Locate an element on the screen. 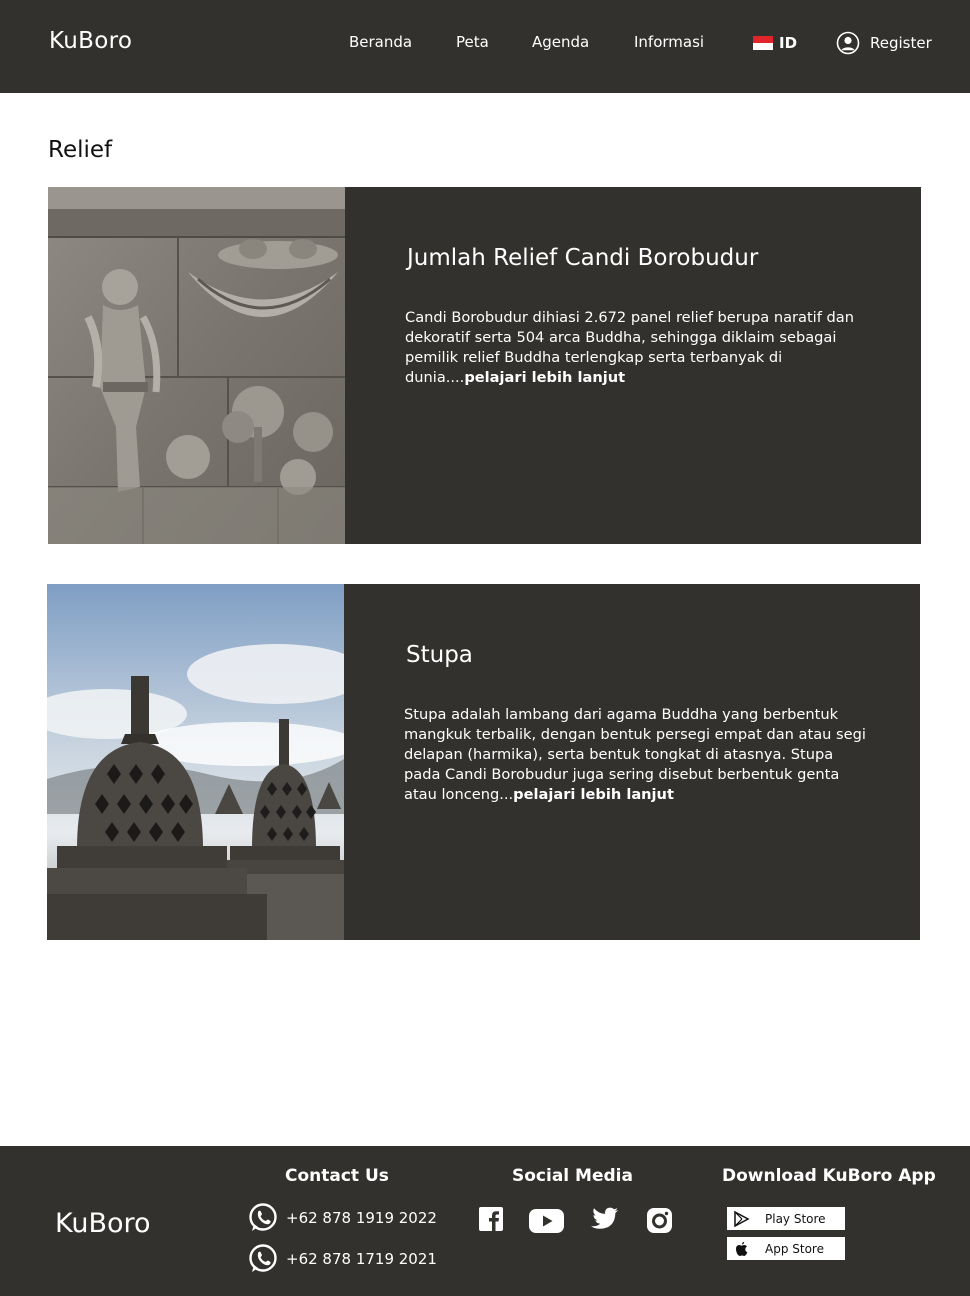 This screenshot has width=970, height=1296. language-label: ID is located at coordinates (788, 43).